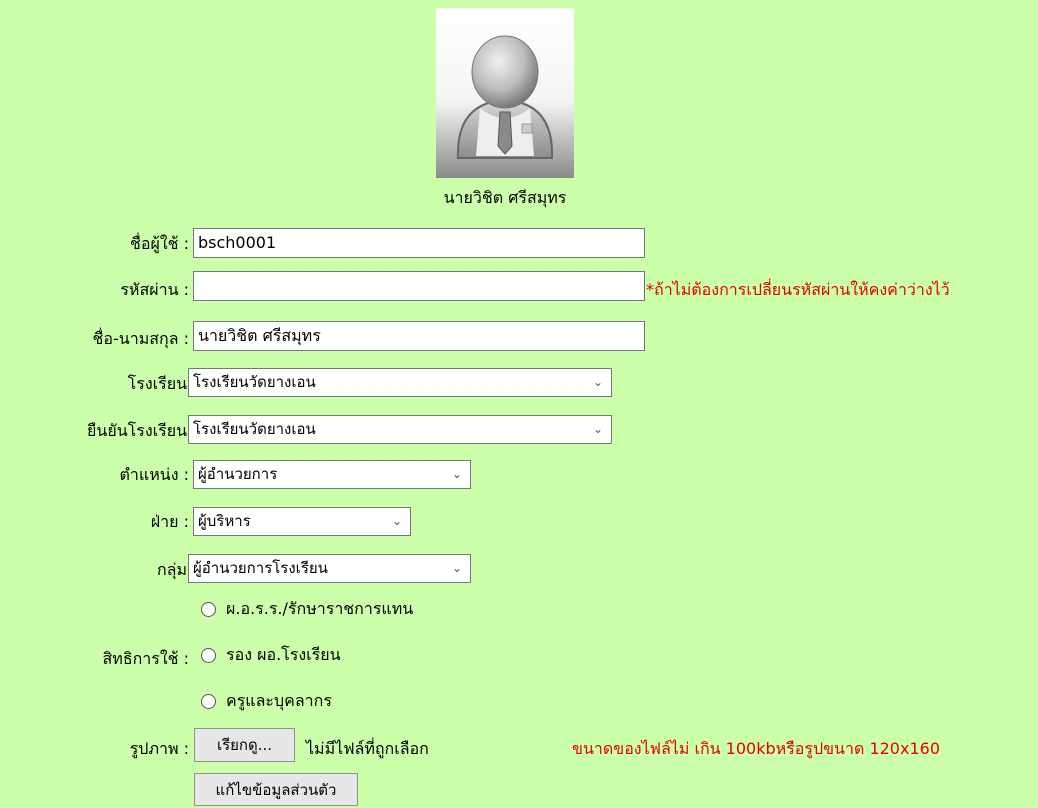 This screenshot has height=808, width=1038. I want to click on group-select-value: ผู้อำนวยการโรงเรียน, so click(260, 568).